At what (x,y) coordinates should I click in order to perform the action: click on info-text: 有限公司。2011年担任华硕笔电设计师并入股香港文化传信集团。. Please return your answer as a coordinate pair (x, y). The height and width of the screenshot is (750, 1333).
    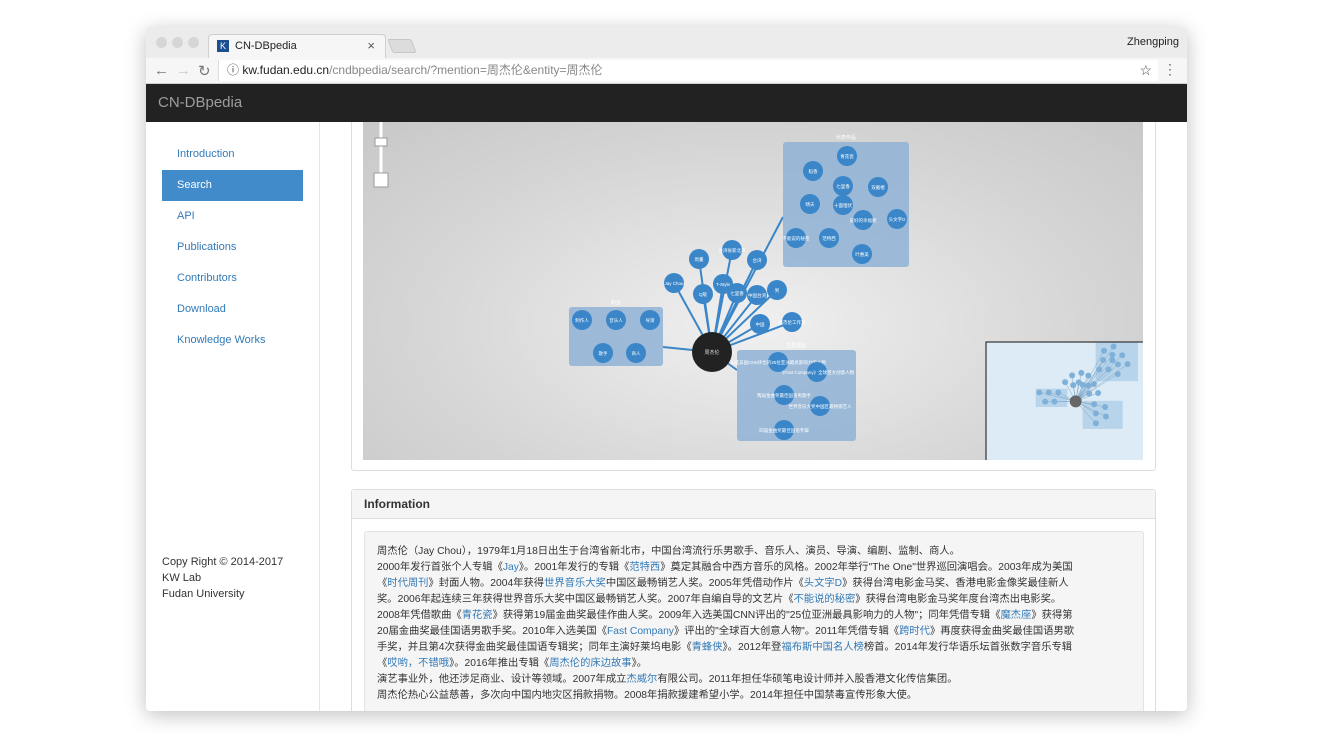
    Looking at the image, I should click on (807, 679).